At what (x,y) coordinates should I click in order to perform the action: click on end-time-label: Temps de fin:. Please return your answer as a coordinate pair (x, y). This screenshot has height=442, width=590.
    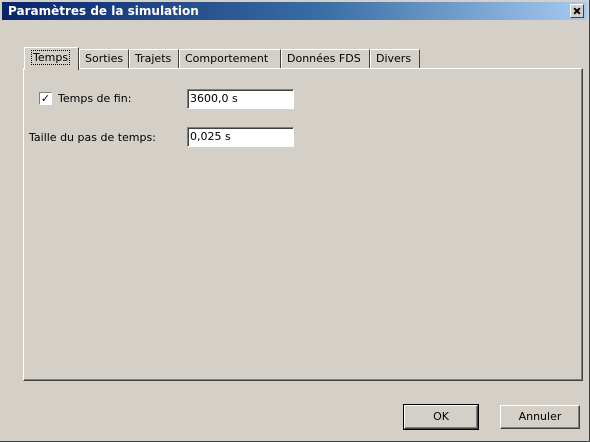
    Looking at the image, I should click on (95, 98).